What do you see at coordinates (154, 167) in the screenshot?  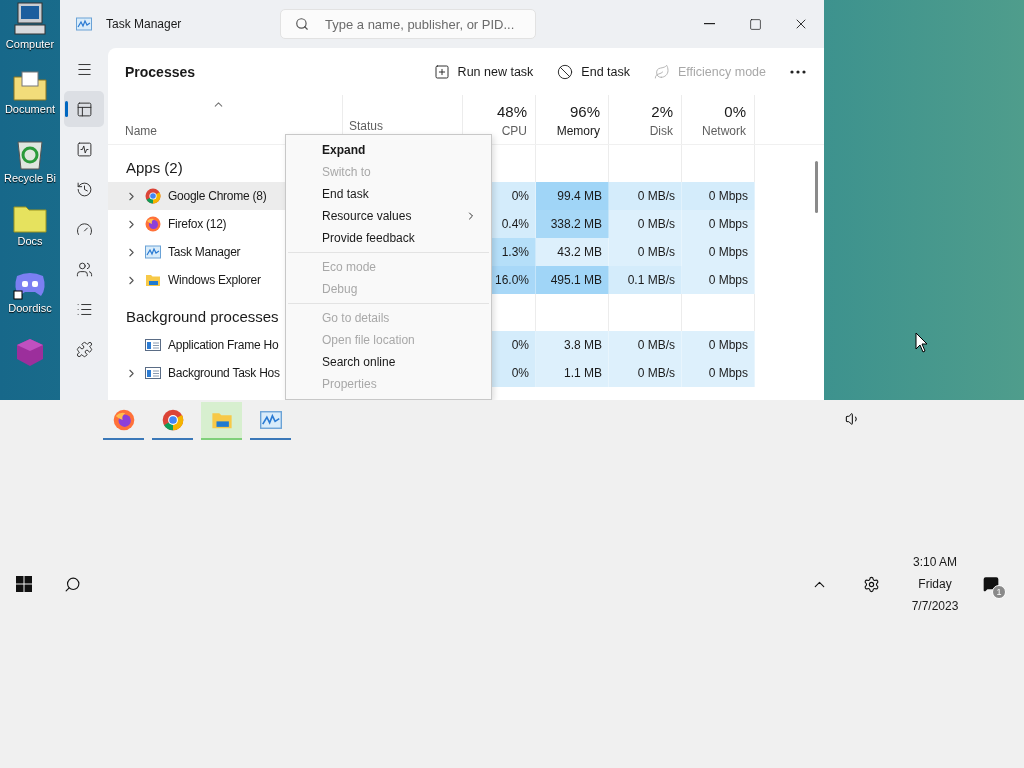 I see `group-title: Apps (2)` at bounding box center [154, 167].